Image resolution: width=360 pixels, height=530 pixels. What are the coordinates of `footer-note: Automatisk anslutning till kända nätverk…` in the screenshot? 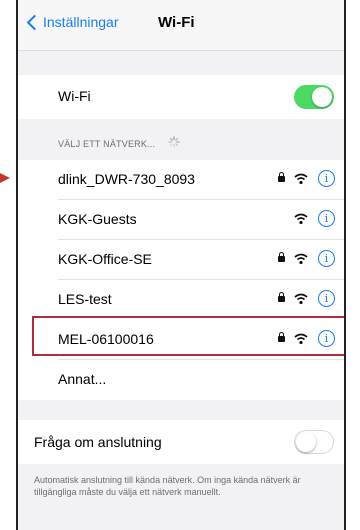 It's located at (167, 486).